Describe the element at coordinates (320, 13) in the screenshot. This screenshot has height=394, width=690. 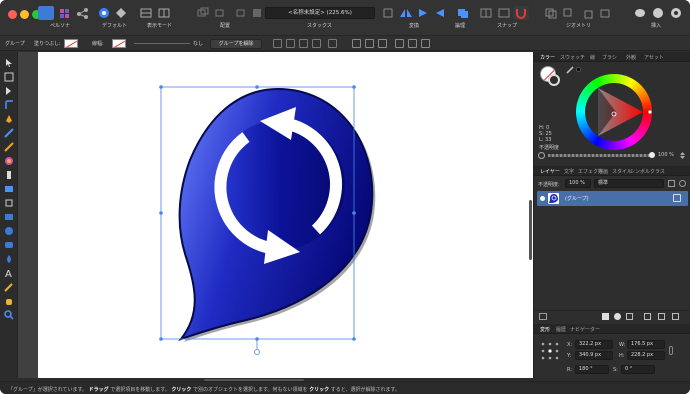
I see `zoom-field: <名称未設定> (225.6%)` at that location.